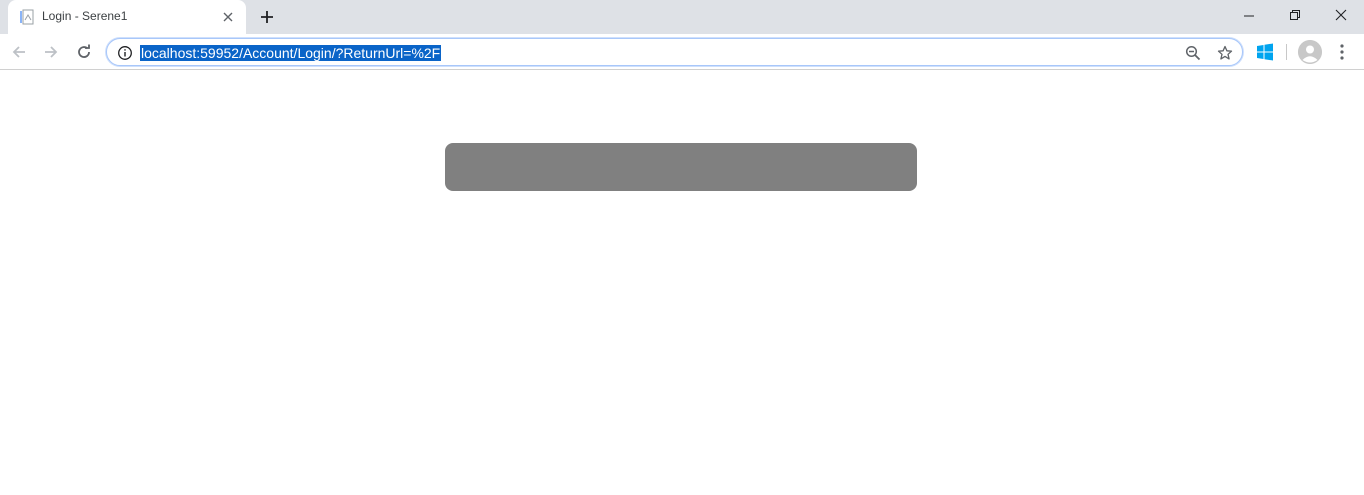  I want to click on page-icon, so click(27, 17).